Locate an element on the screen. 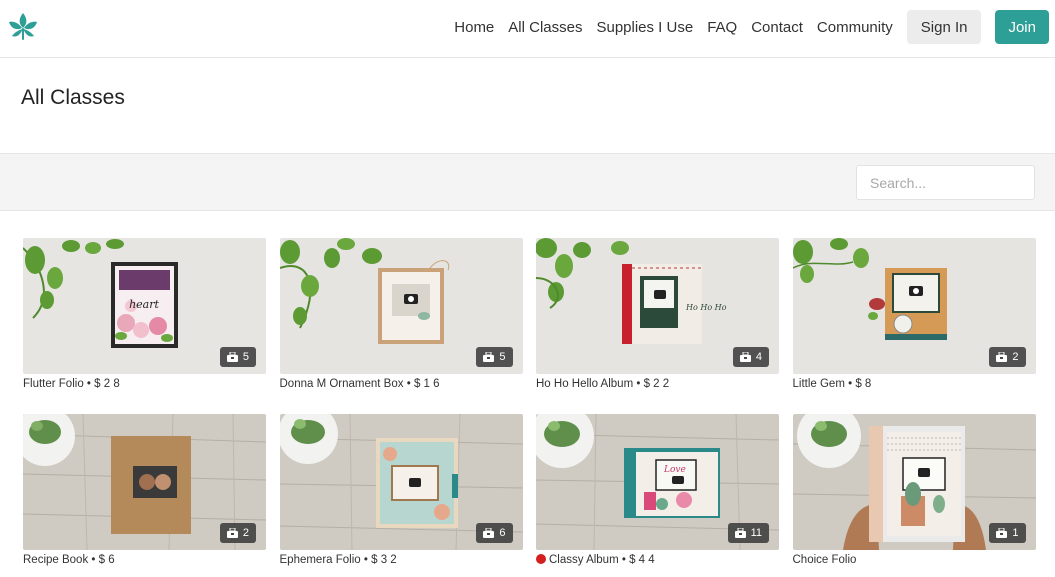  lesson-count-badge: 1 is located at coordinates (1007, 533).